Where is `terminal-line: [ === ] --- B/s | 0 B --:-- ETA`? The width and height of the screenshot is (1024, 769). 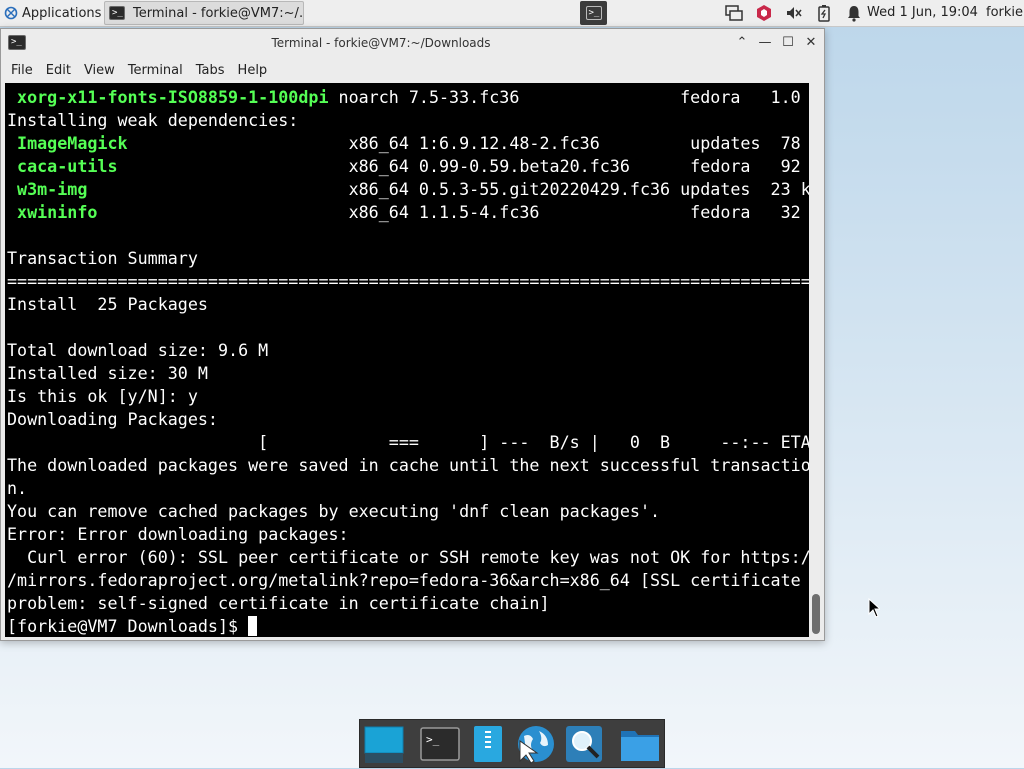
terminal-line: [ === ] --- B/s | 0 B --:-- ETA is located at coordinates (408, 442).